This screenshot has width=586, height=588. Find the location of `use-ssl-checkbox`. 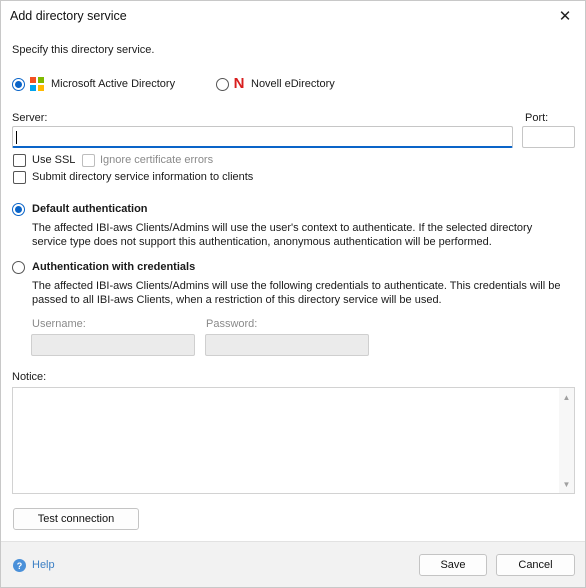

use-ssl-checkbox is located at coordinates (19, 160).